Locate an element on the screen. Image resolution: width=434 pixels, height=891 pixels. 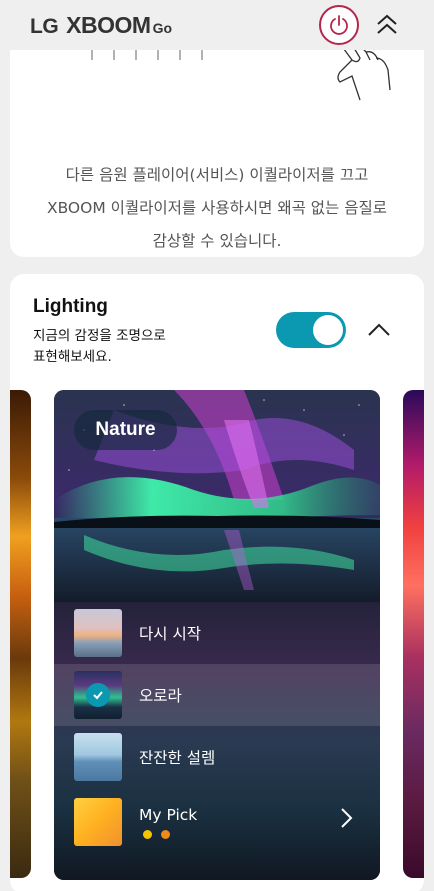
power-button is located at coordinates (339, 25).